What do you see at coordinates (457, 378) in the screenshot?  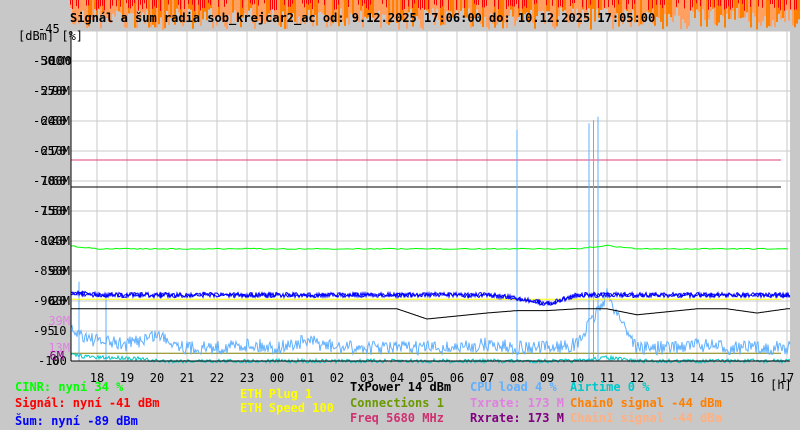 I see `x-tick-label: 06` at bounding box center [457, 378].